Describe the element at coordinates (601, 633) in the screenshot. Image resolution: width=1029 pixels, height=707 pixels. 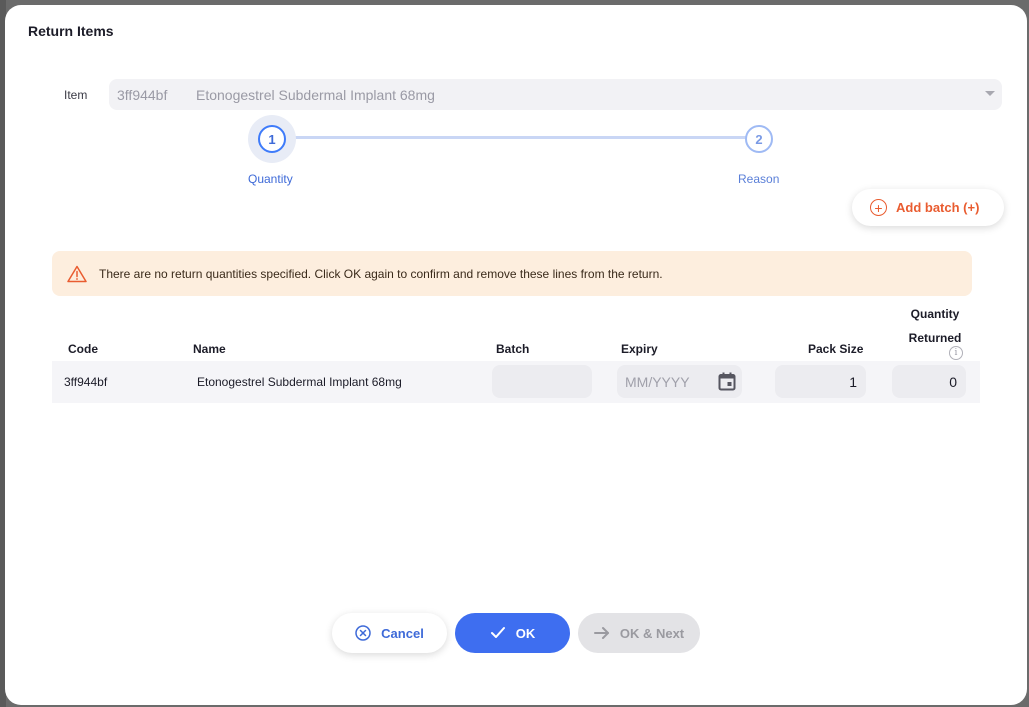
I see `arrow-right-icon` at that location.